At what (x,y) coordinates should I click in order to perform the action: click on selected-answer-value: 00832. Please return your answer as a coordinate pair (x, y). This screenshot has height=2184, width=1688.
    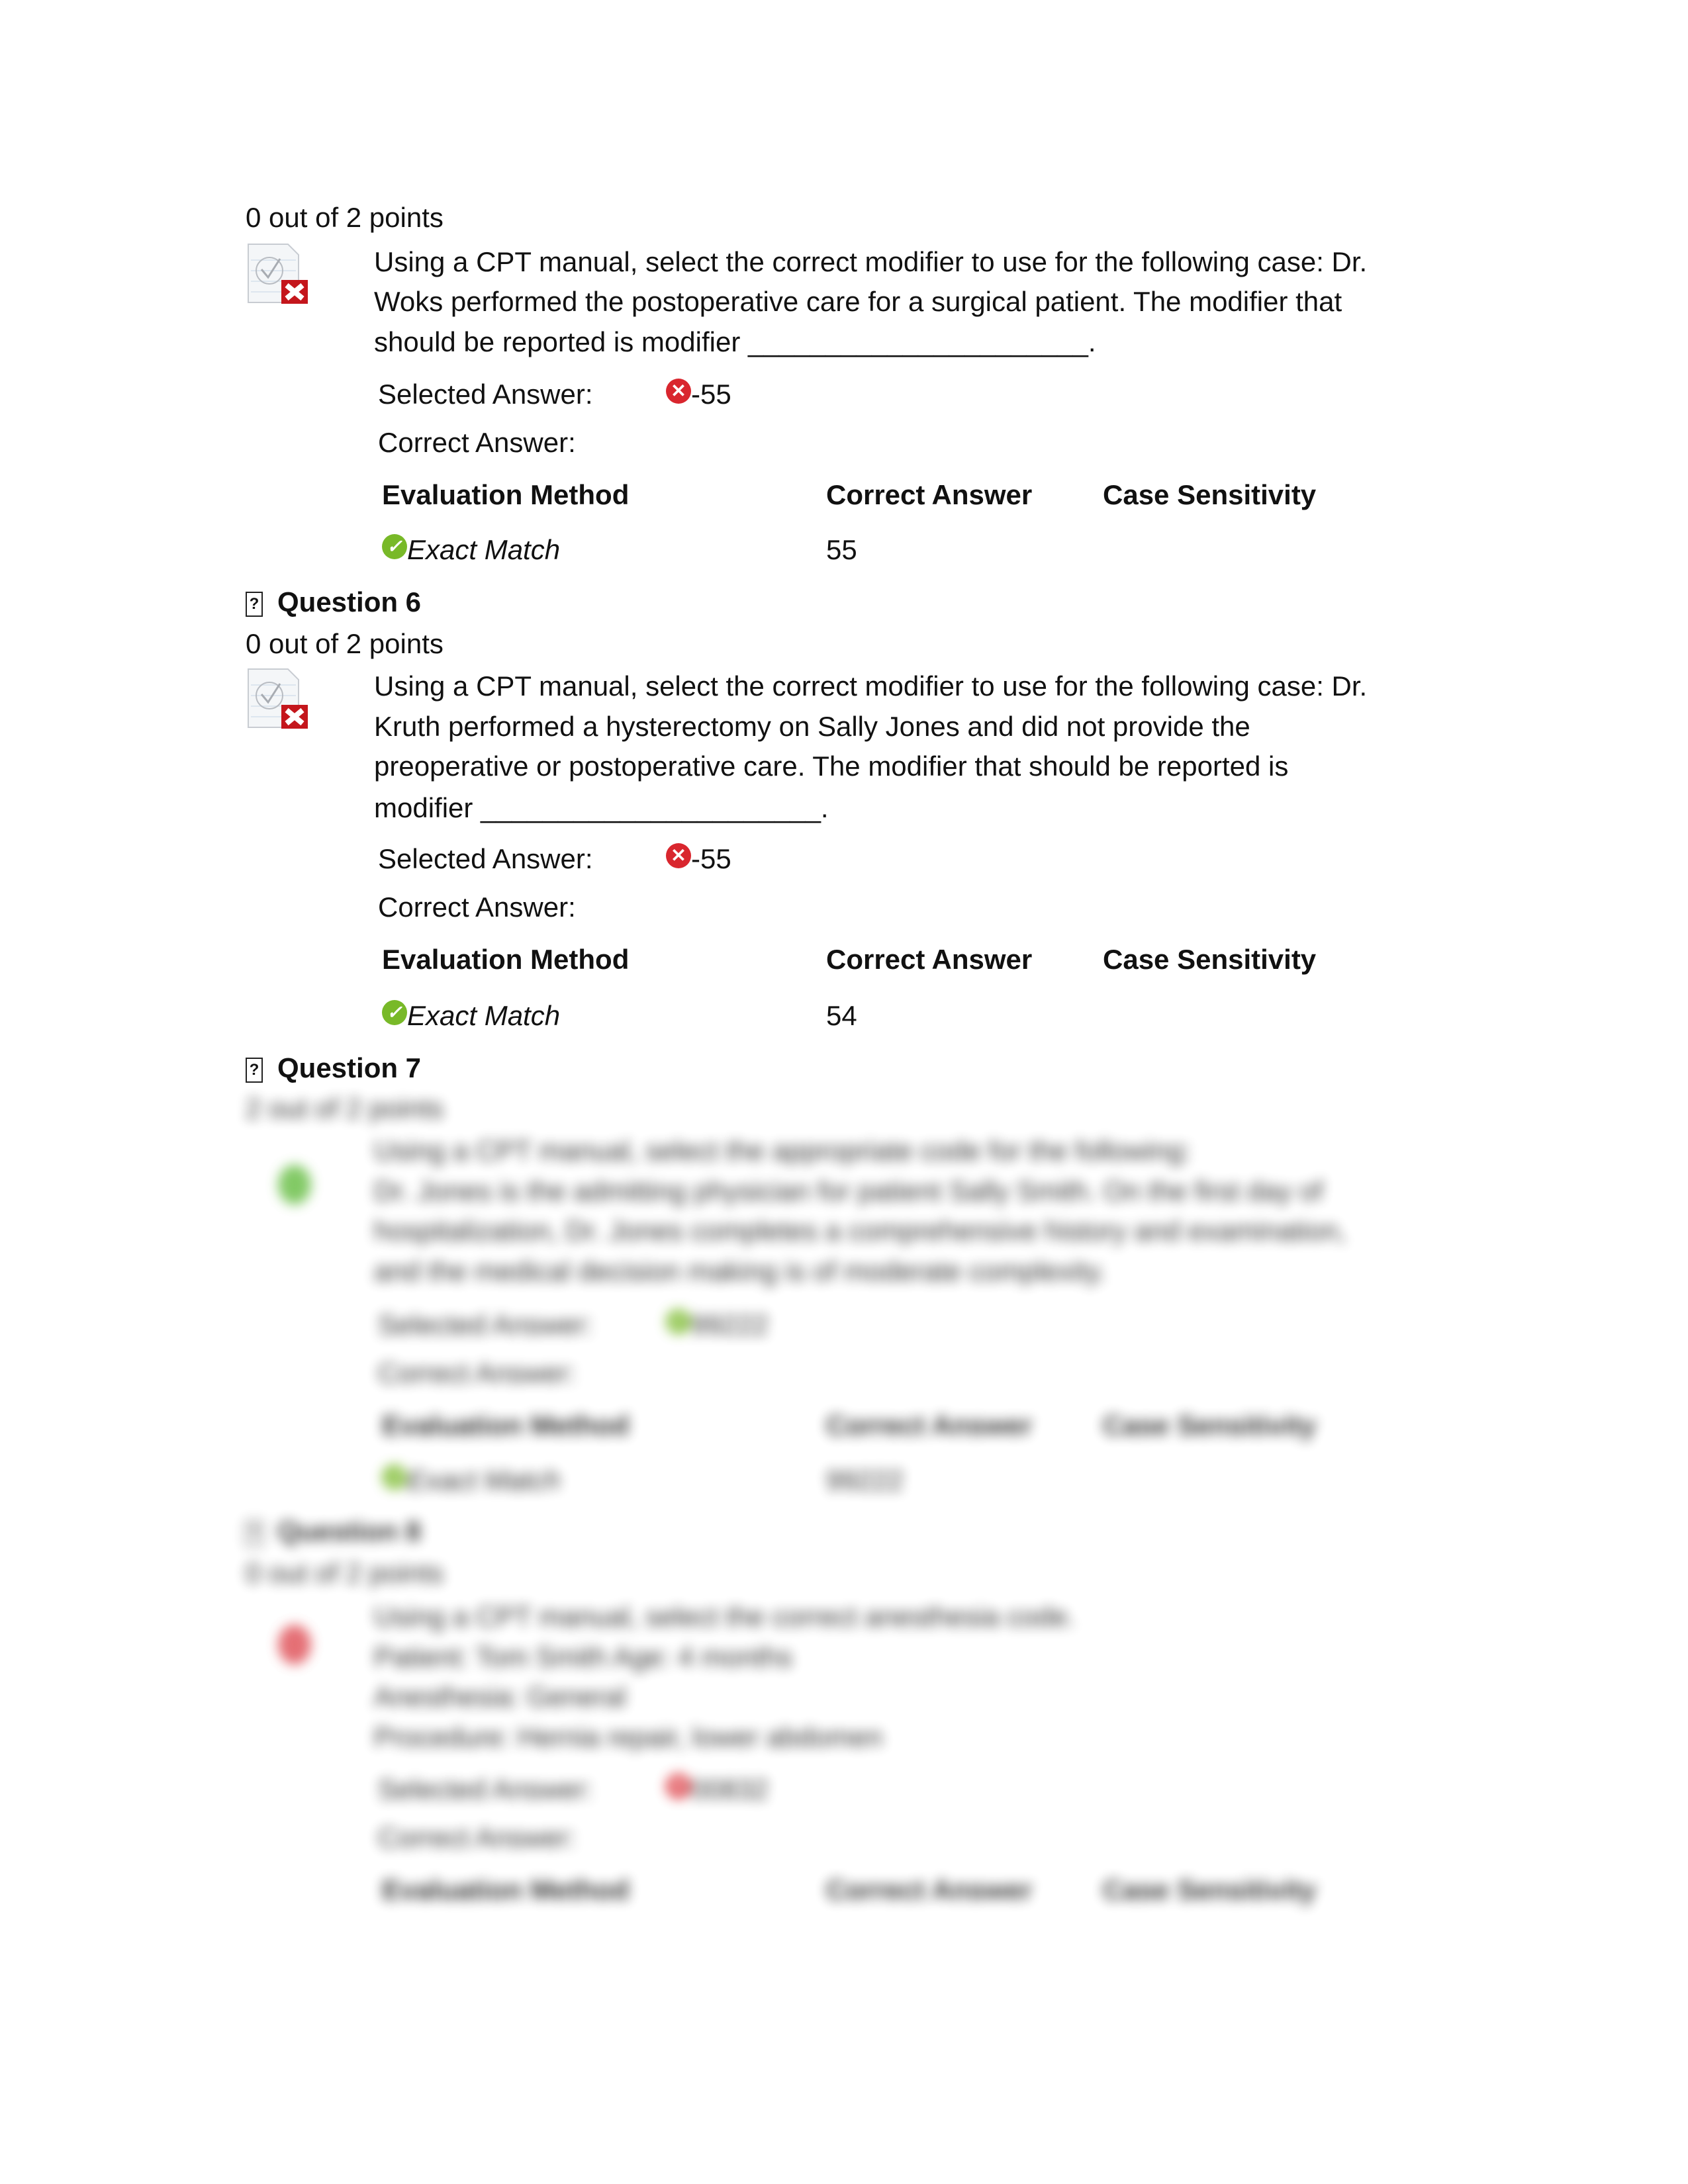
    Looking at the image, I should click on (730, 1789).